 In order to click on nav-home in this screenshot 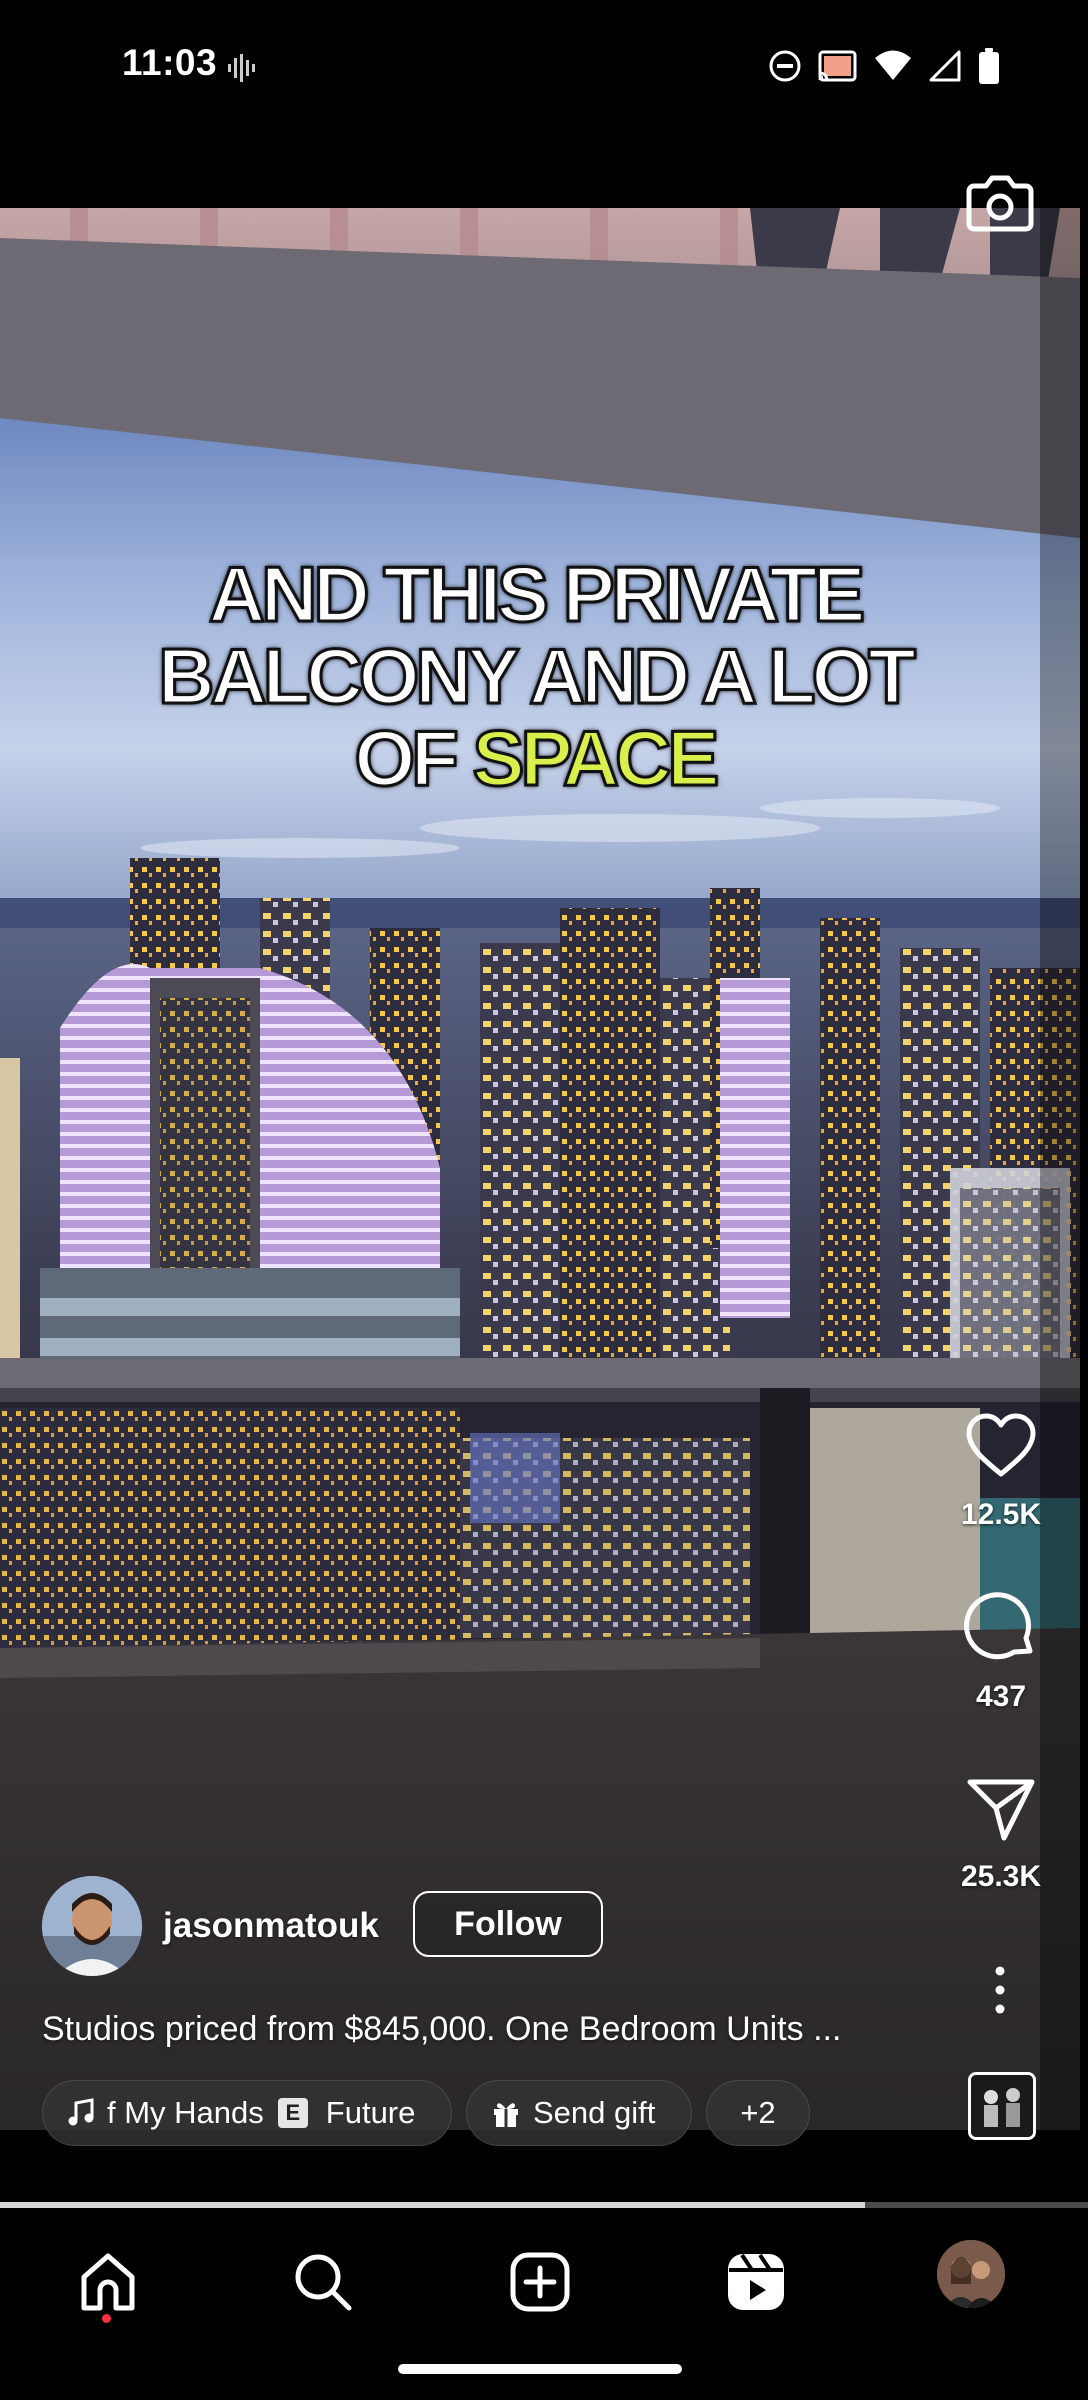, I will do `click(108, 2282)`.